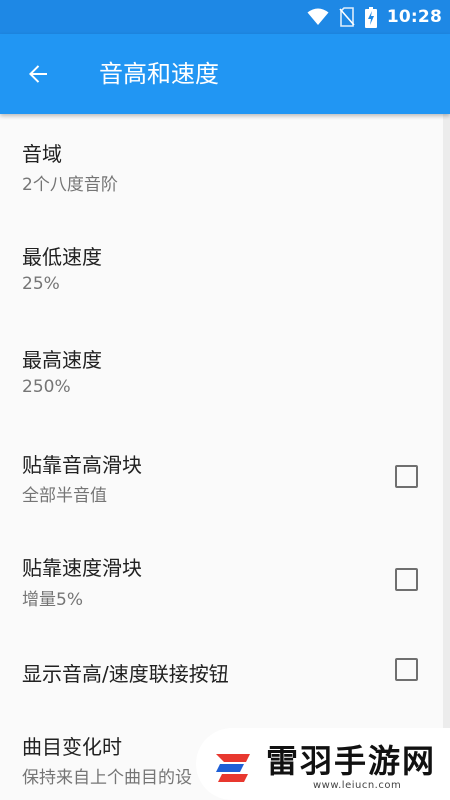  I want to click on watermark: 雷羽手游网 www.leiucn.com, so click(323, 764).